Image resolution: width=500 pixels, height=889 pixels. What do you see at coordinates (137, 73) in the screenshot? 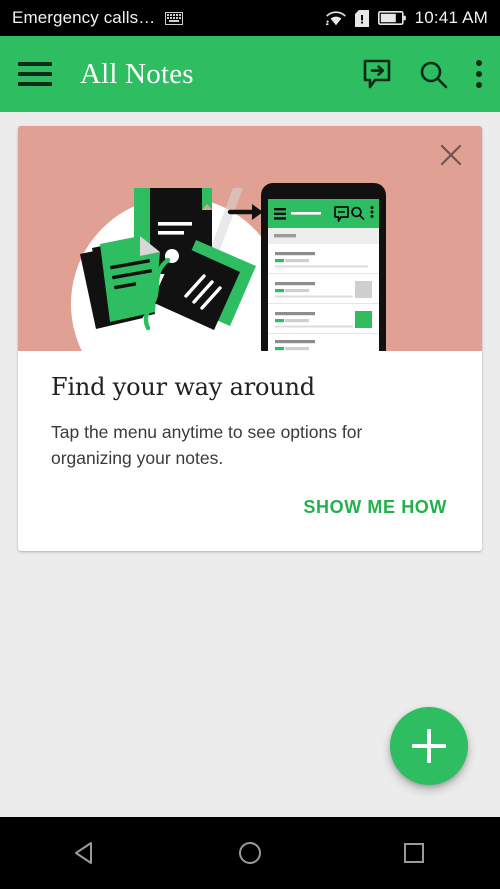
I see `page-title: All Notes` at bounding box center [137, 73].